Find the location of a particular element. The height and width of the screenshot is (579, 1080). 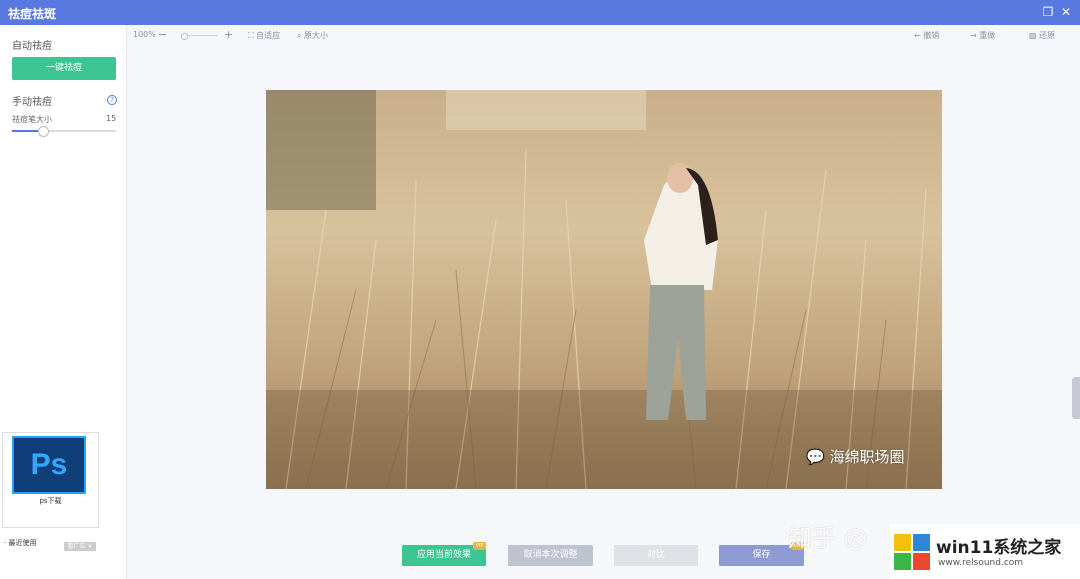

help-icon: ? is located at coordinates (112, 100).